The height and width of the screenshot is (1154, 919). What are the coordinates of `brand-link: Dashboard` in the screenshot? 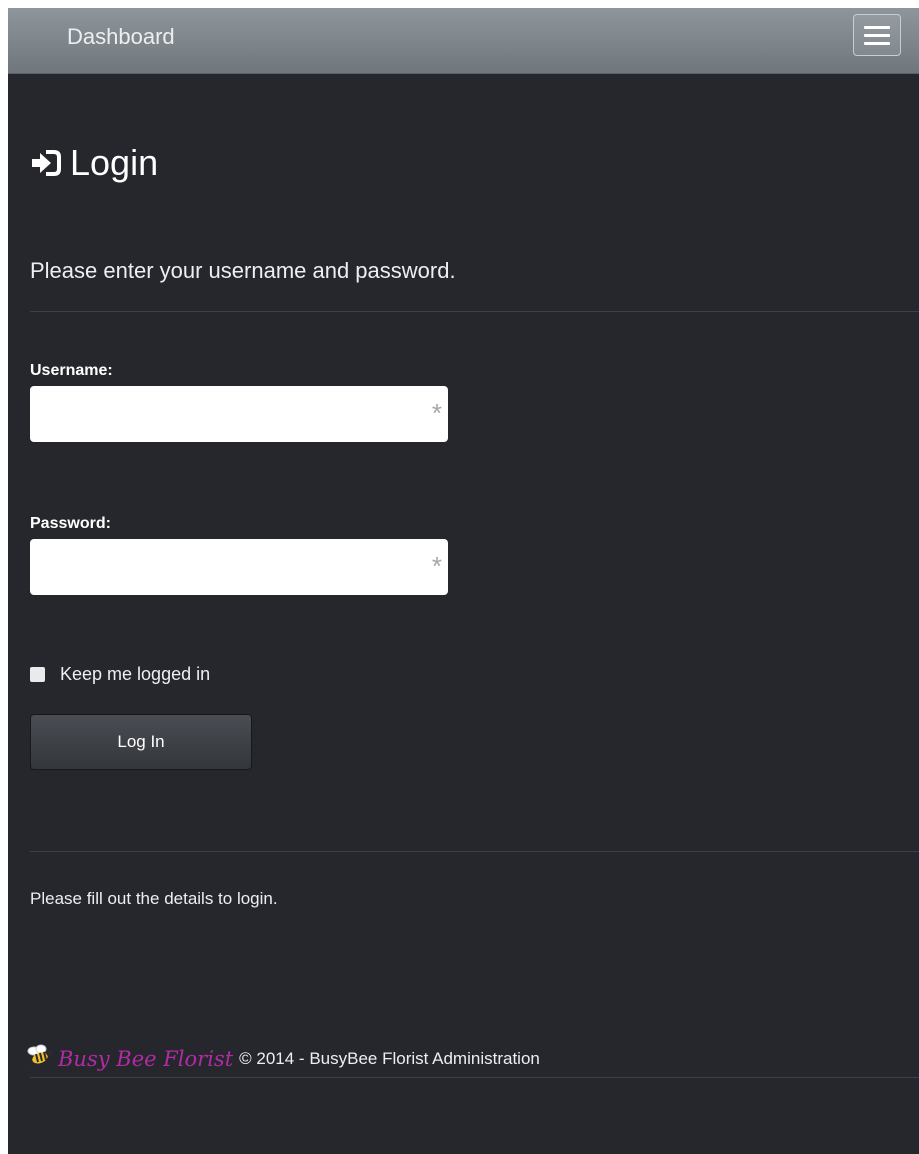 It's located at (121, 37).